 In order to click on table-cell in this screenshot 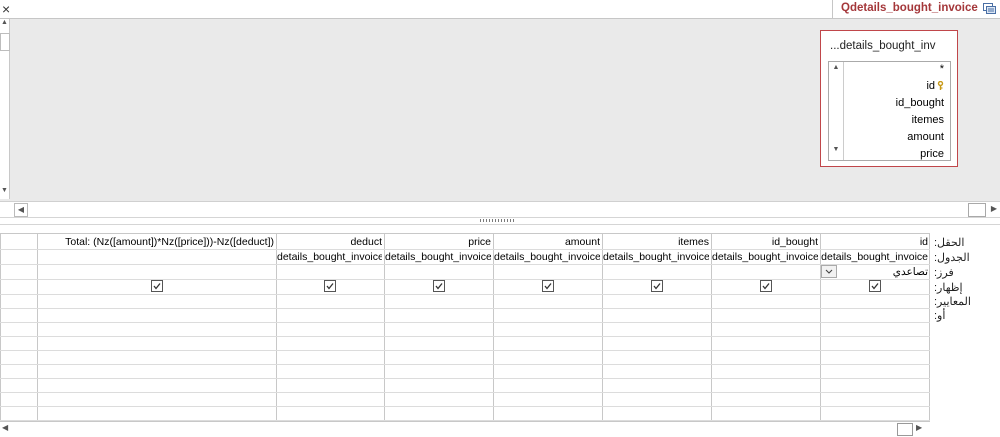, I will do `click(156, 257)`.